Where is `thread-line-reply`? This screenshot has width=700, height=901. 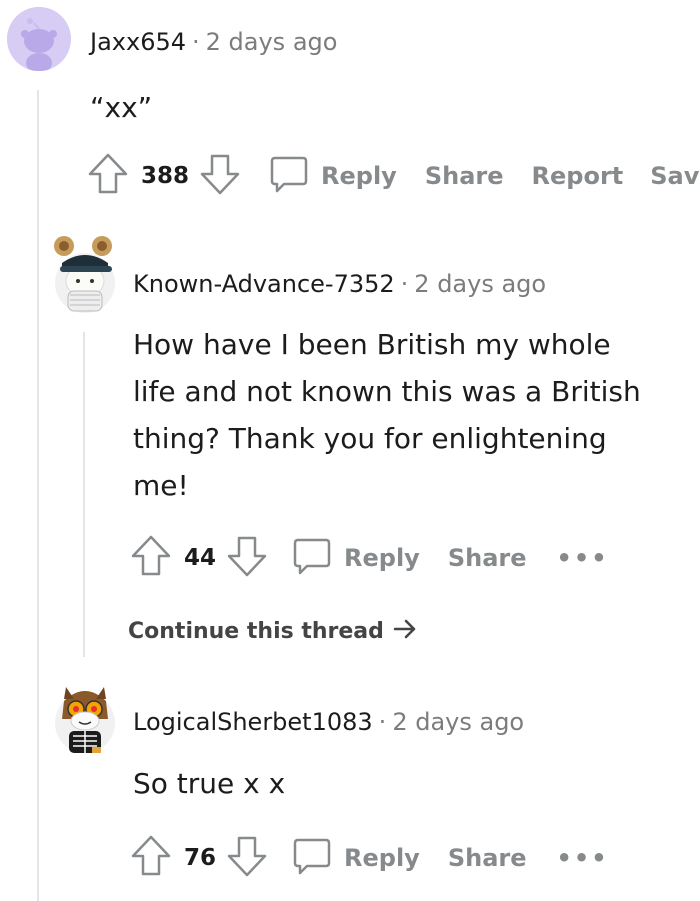 thread-line-reply is located at coordinates (84, 494).